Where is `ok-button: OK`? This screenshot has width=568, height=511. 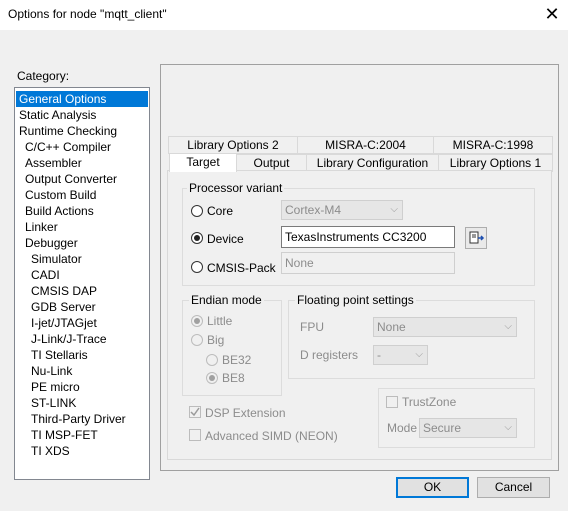
ok-button: OK is located at coordinates (432, 487).